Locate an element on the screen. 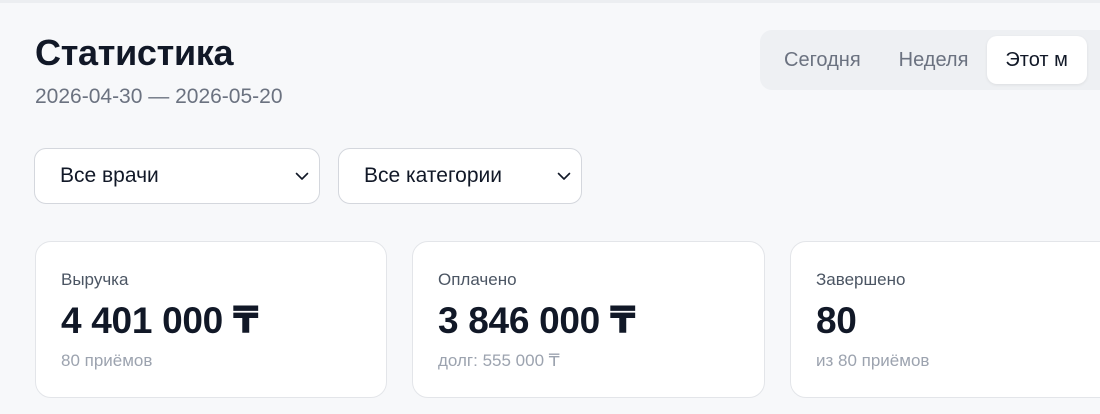 This screenshot has width=1100, height=414. revenue-value: 4 401 000 ₸ is located at coordinates (160, 320).